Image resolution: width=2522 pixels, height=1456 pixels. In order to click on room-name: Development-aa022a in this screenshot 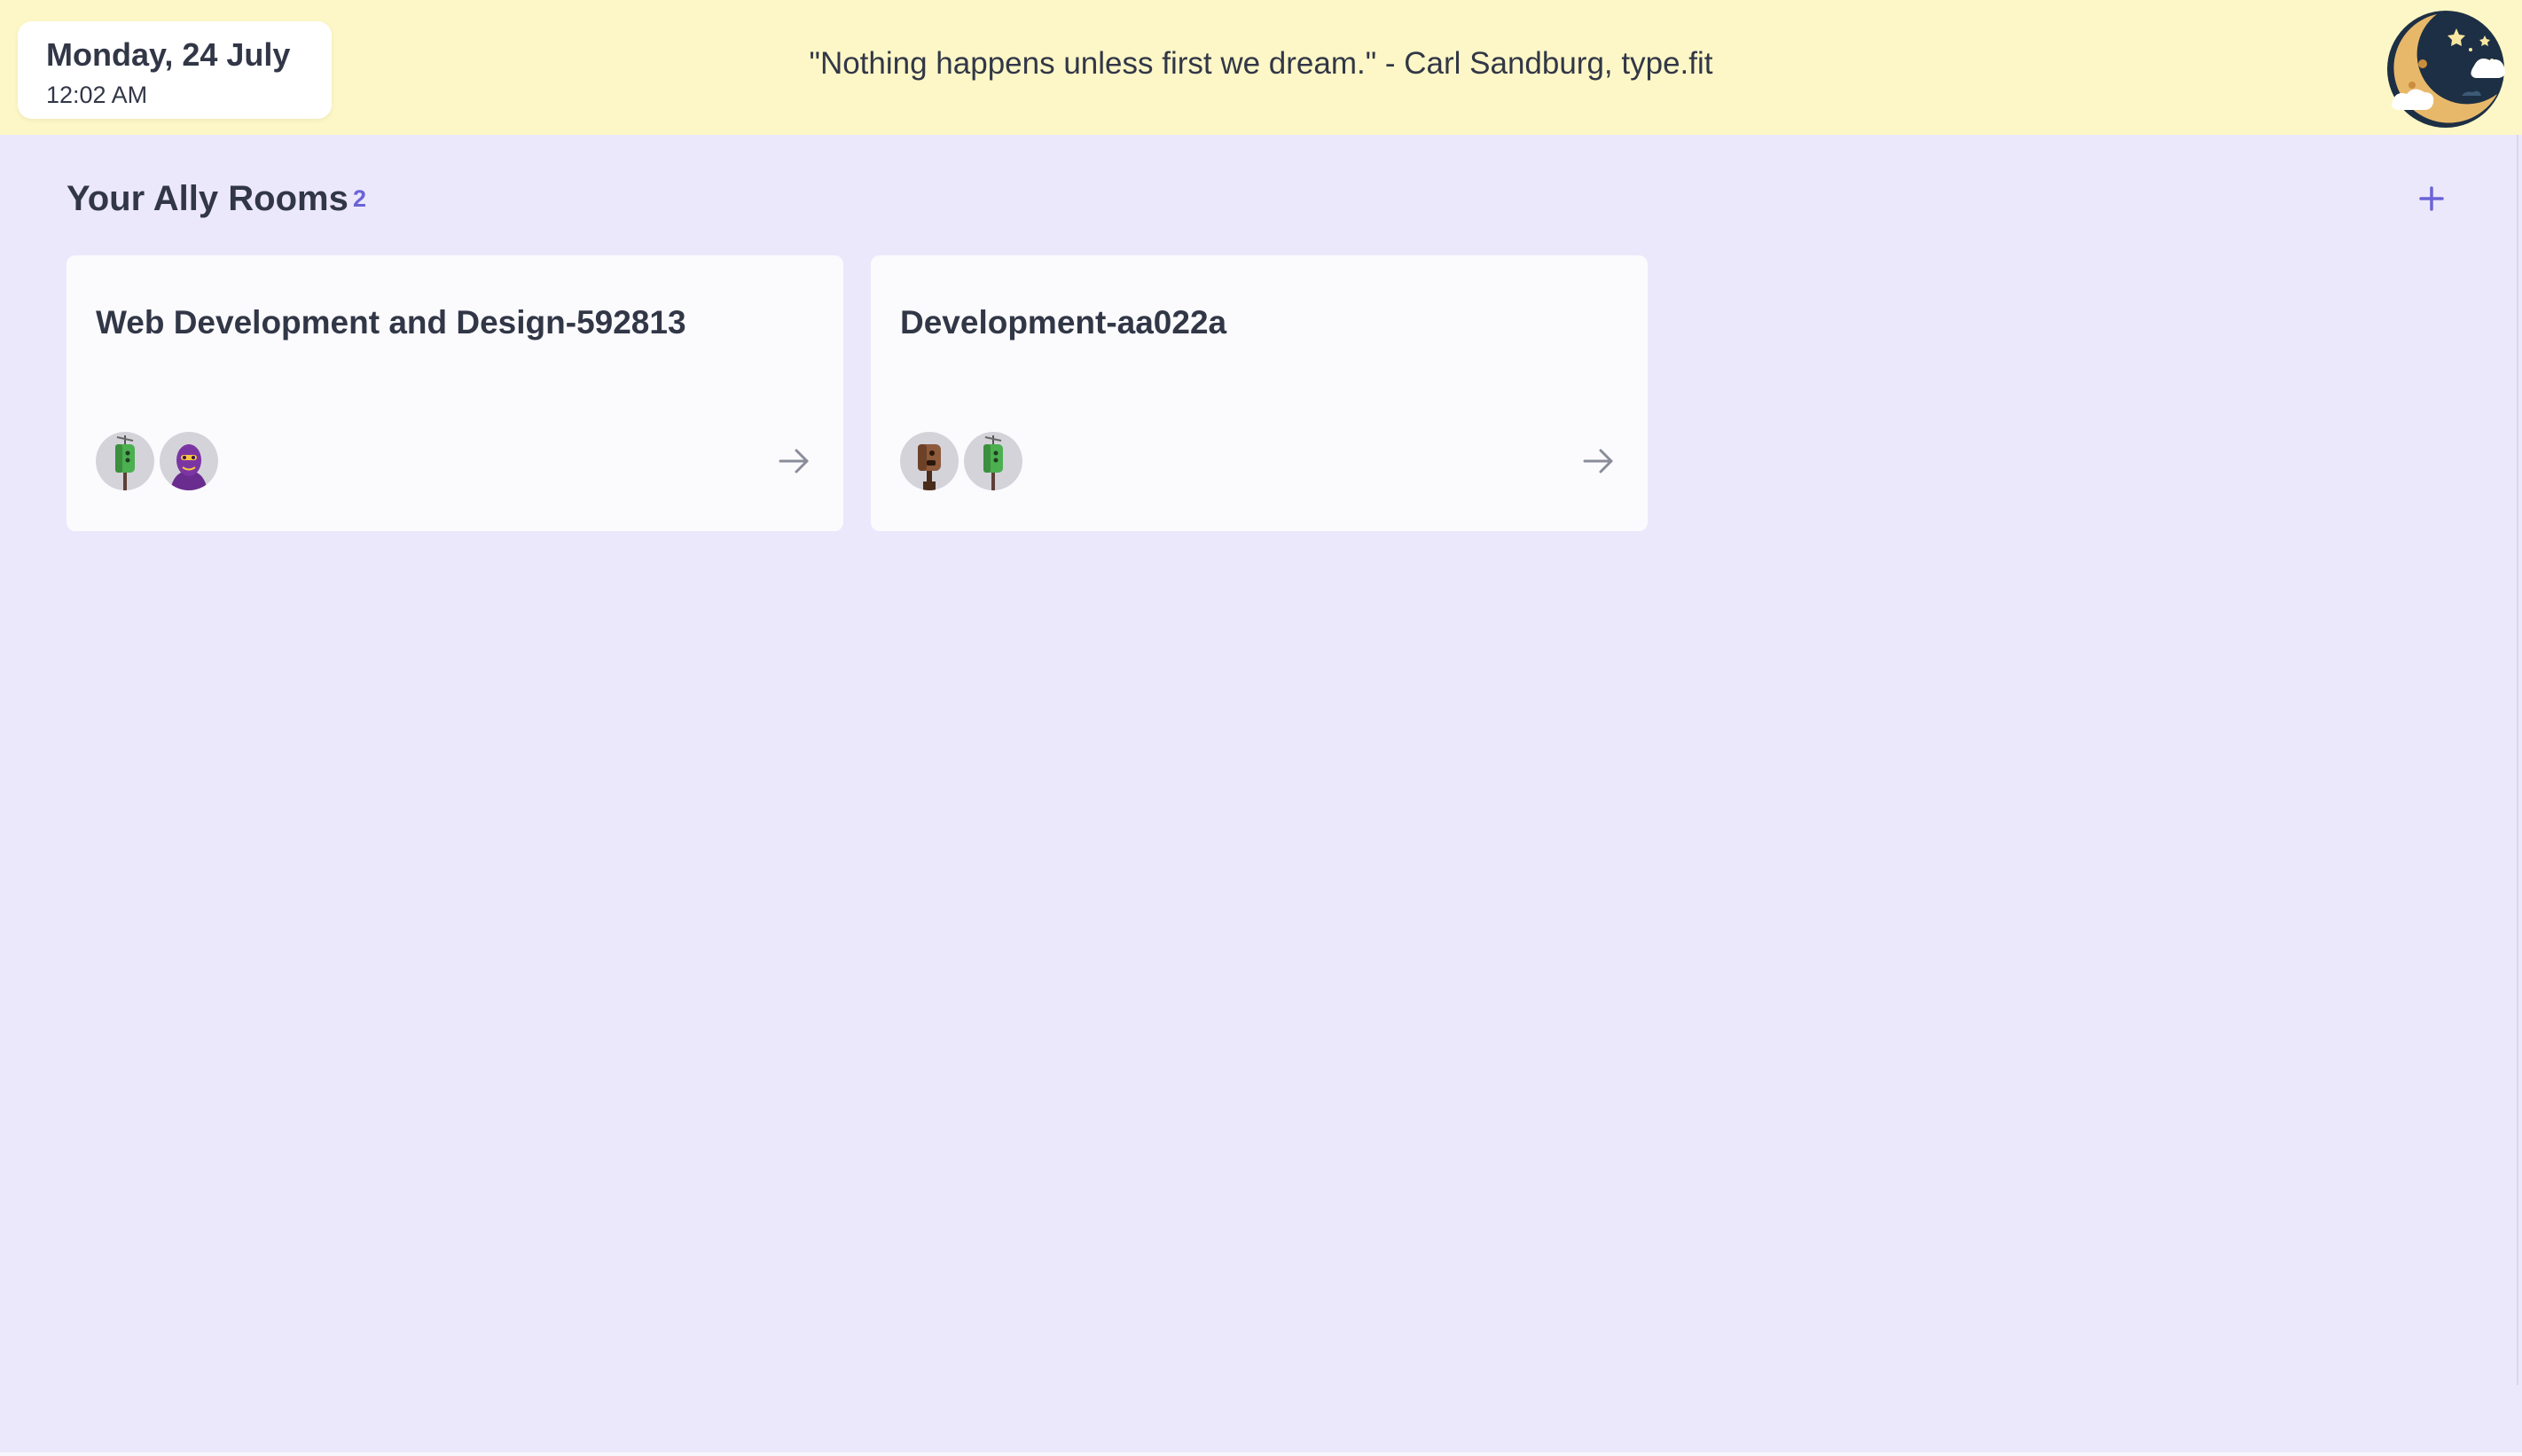, I will do `click(1063, 322)`.